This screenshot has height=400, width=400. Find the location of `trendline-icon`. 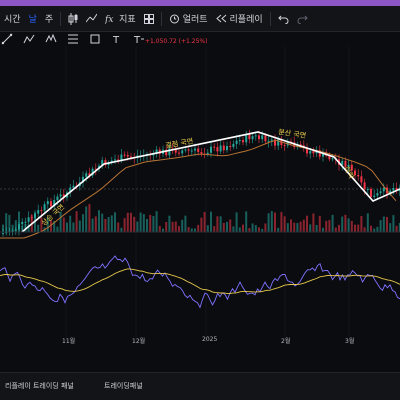

trendline-icon is located at coordinates (7, 39).